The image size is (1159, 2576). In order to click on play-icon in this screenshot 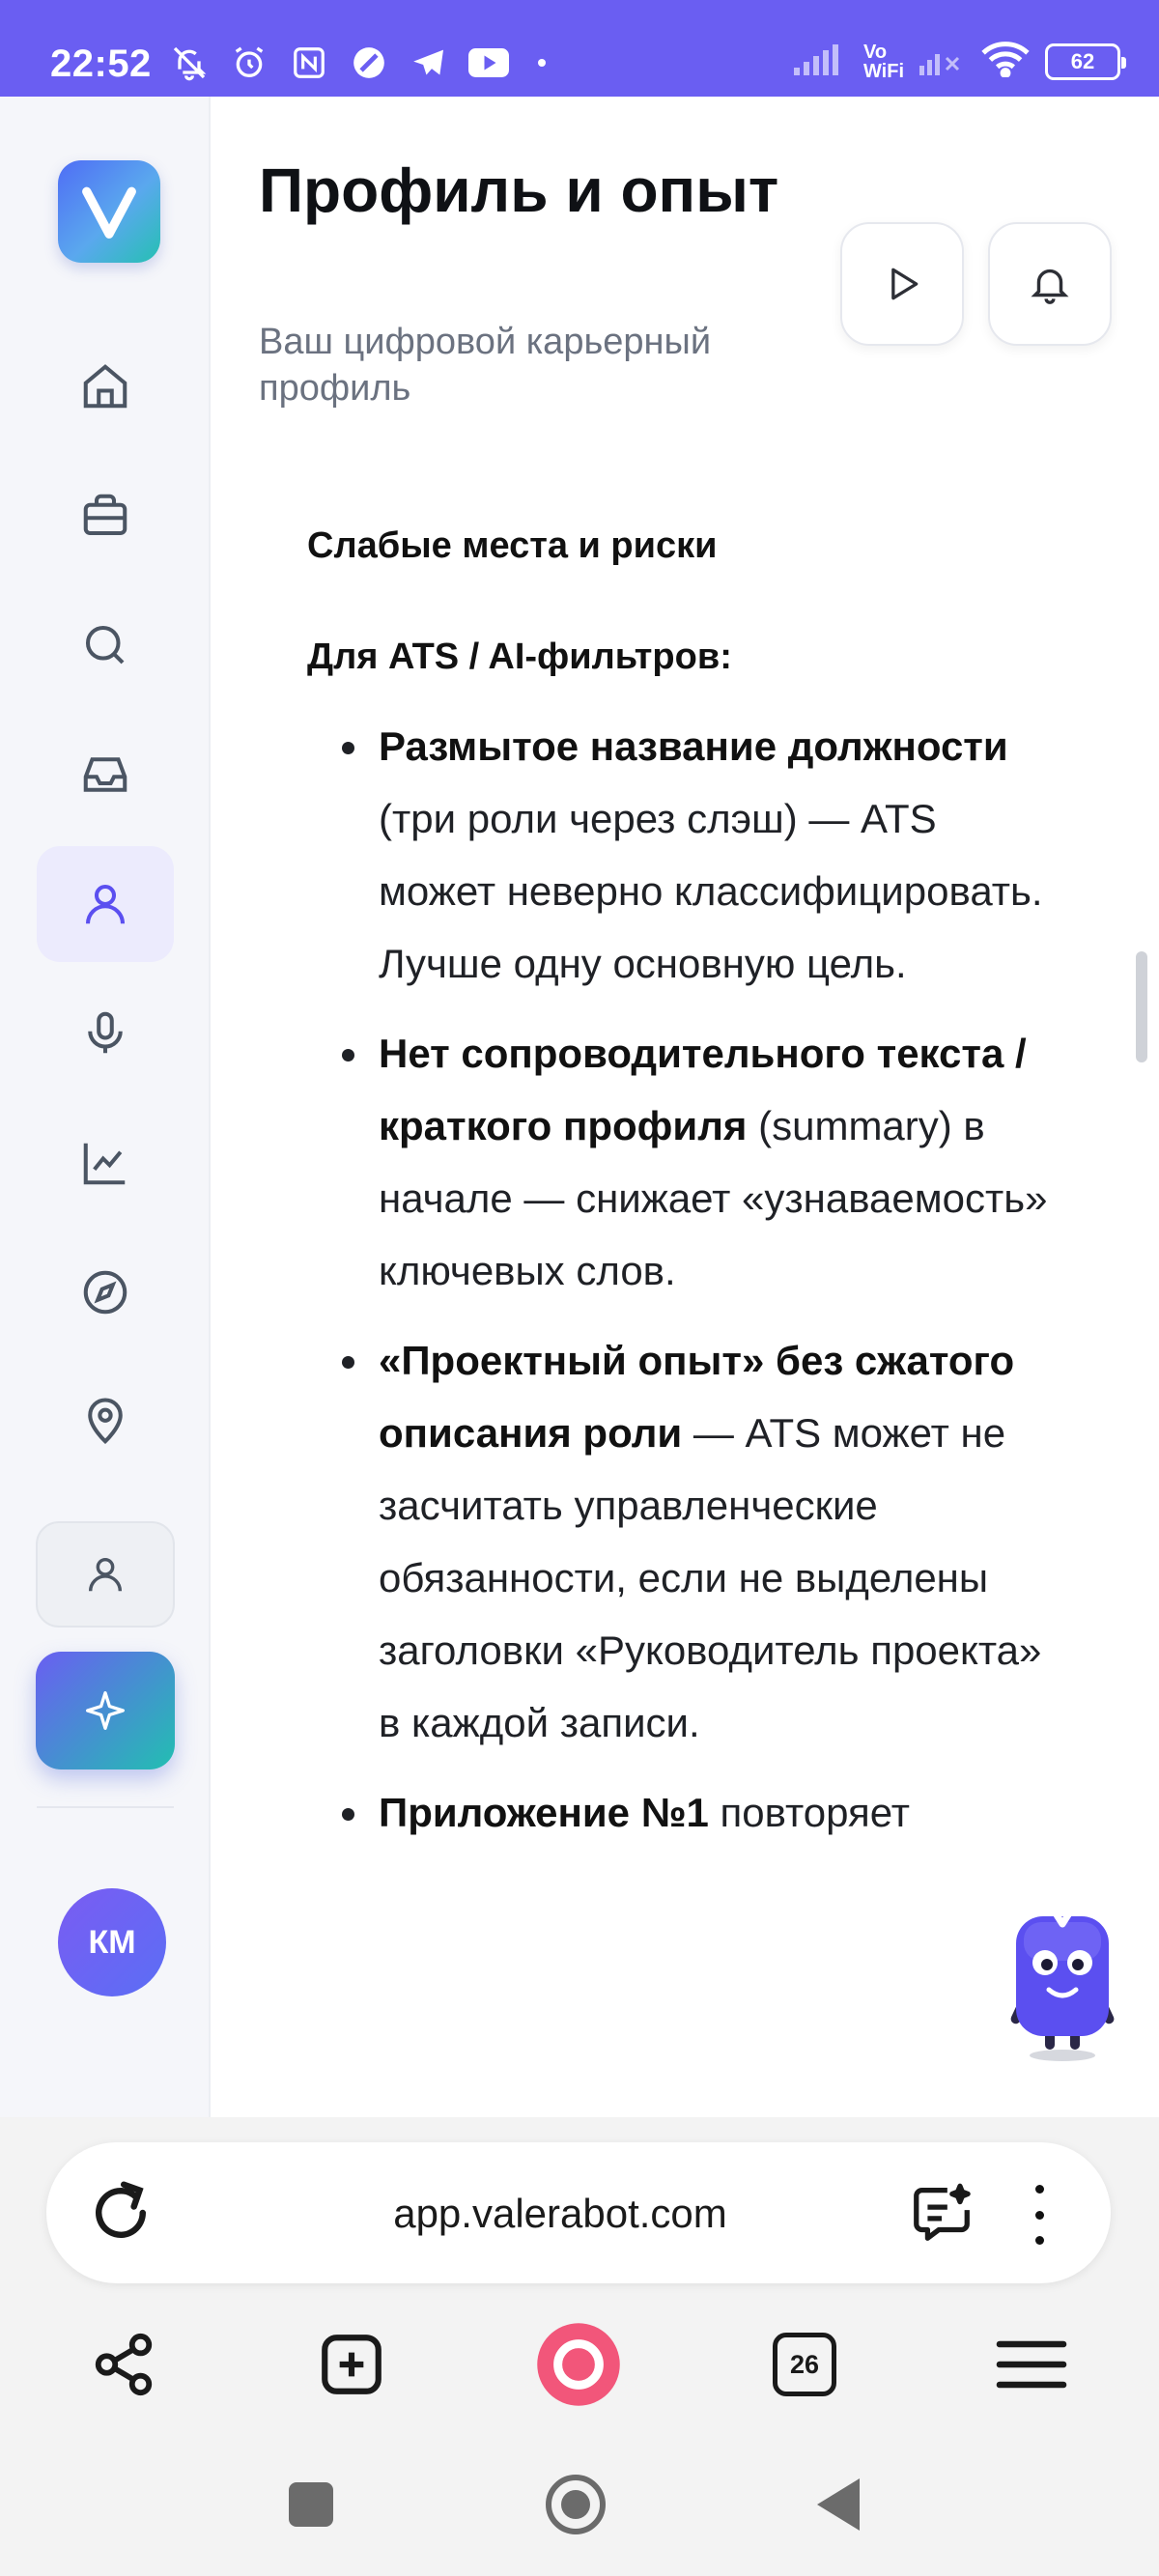, I will do `click(905, 284)`.